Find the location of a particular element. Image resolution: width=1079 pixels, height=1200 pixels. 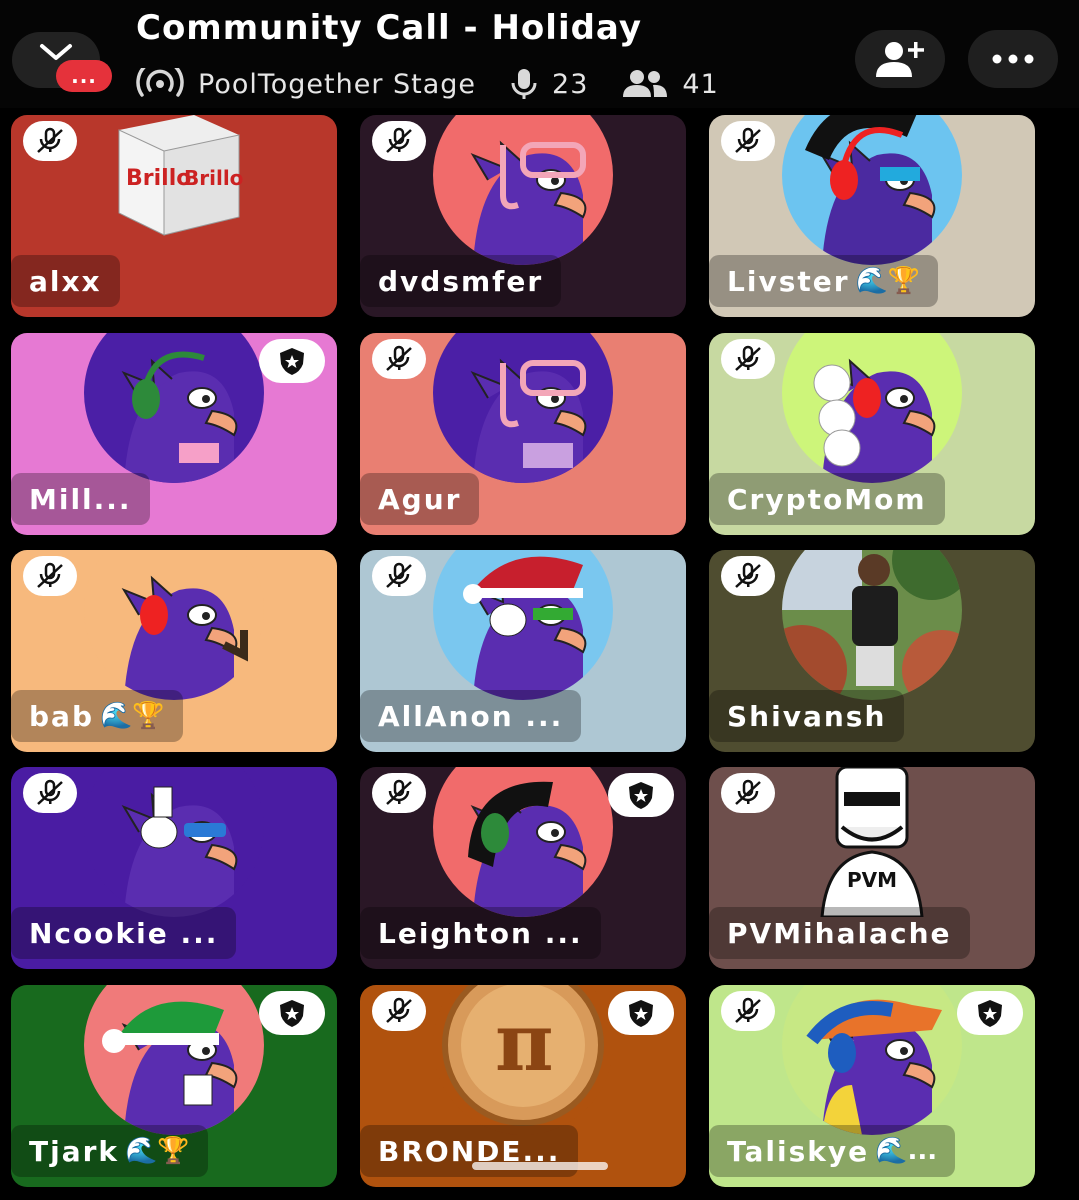

stage-icon is located at coordinates (160, 82).